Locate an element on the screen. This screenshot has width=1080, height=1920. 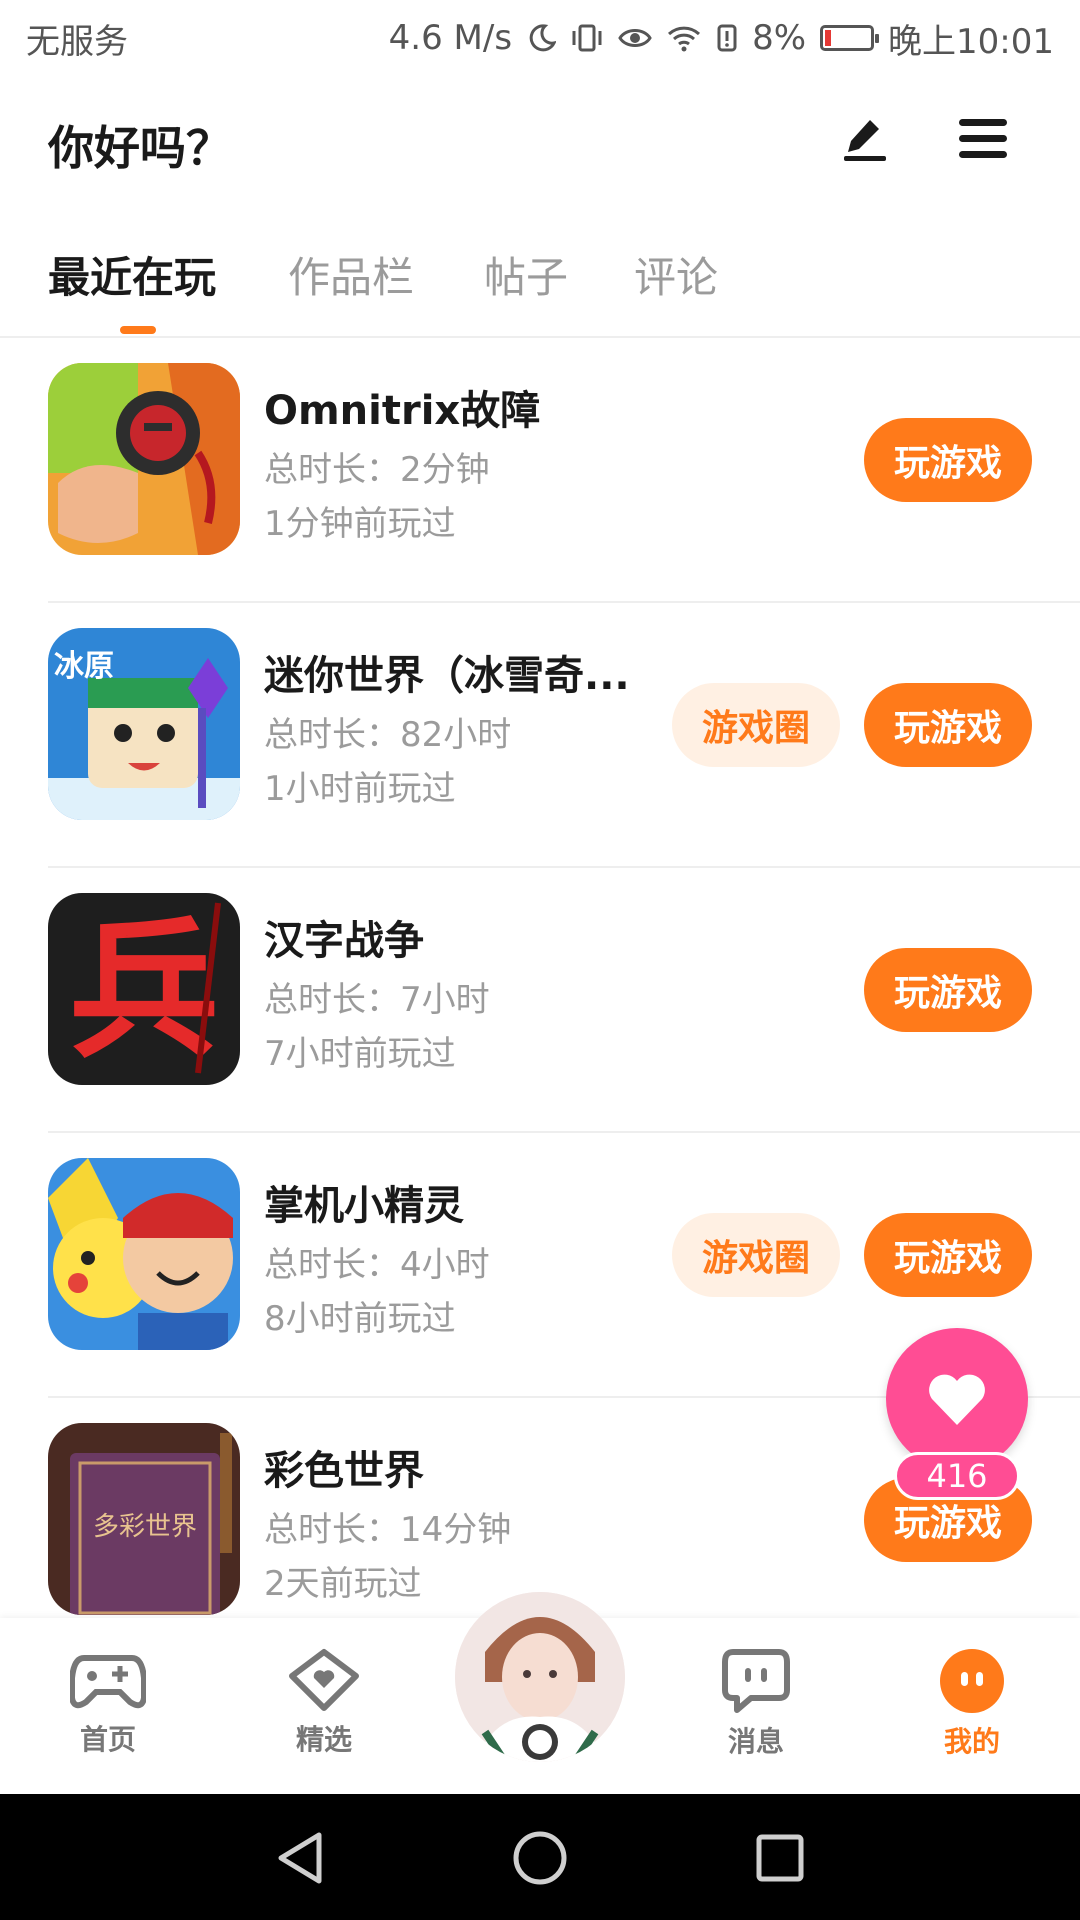
game-last-played: 7小时前玩过 is located at coordinates (360, 1054).